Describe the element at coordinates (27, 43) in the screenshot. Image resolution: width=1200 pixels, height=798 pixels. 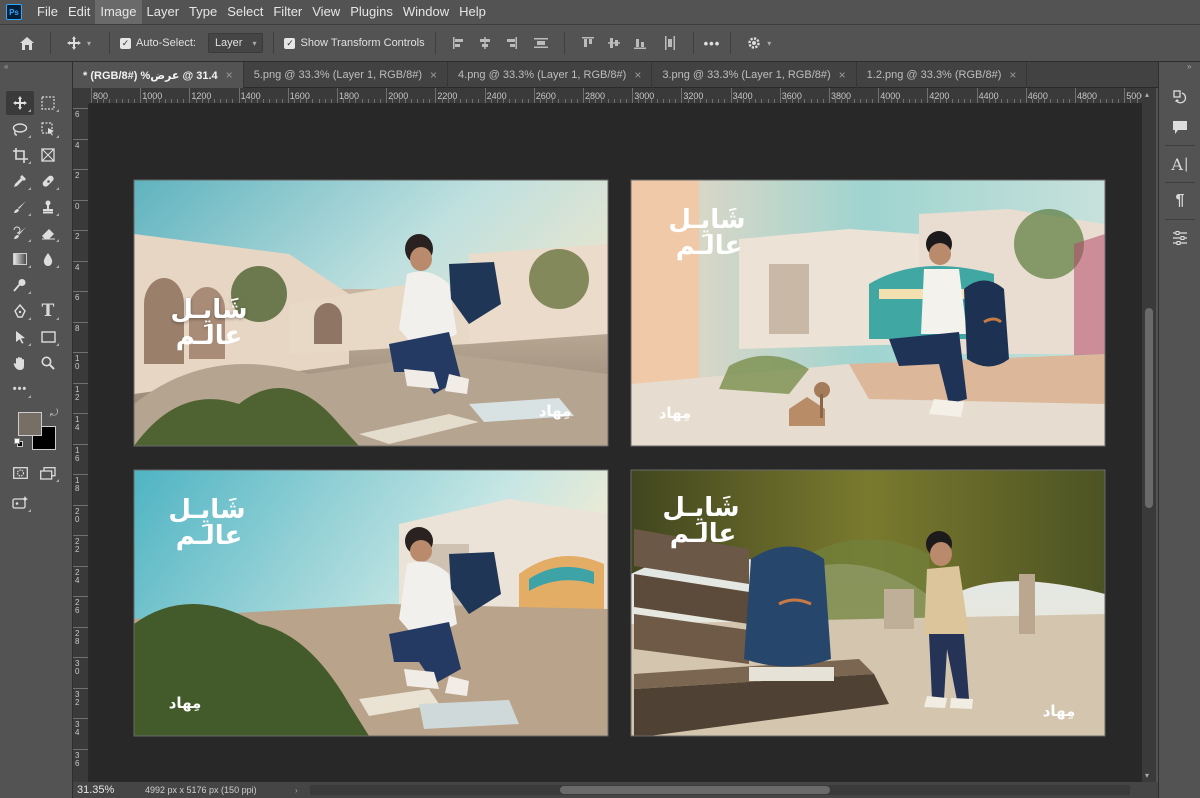
I see `home-icon` at that location.